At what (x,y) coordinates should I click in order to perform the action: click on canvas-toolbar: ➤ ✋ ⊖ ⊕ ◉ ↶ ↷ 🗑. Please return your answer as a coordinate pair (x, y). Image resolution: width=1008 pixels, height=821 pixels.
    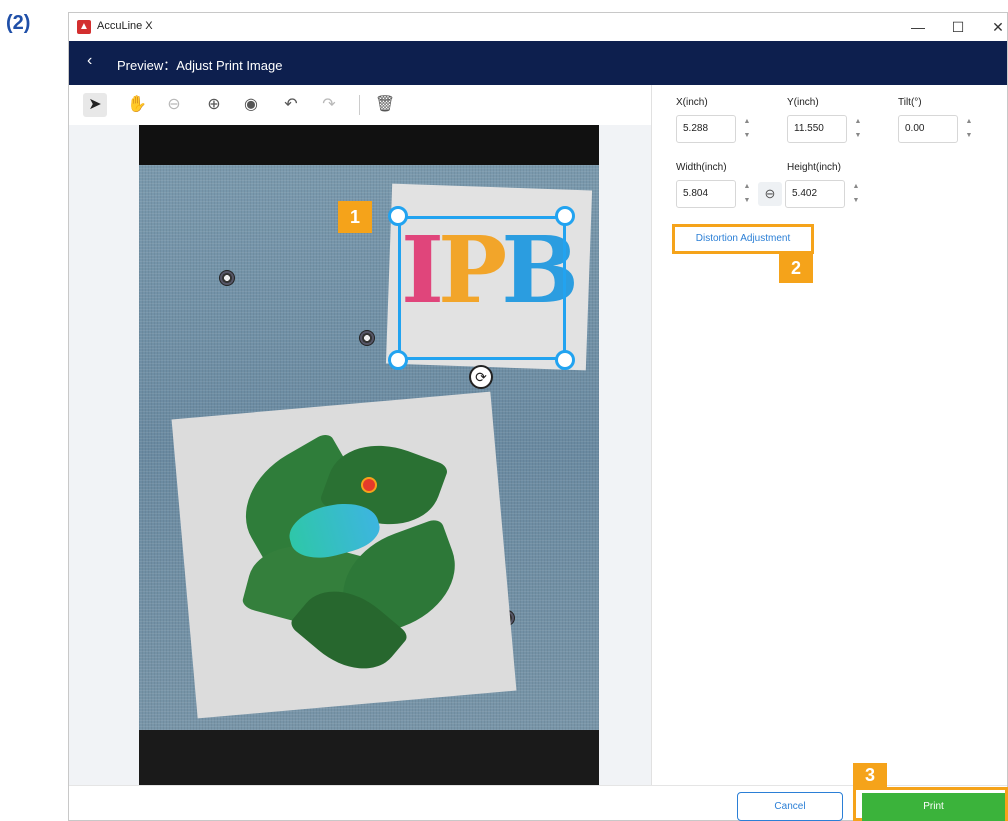
    Looking at the image, I should click on (360, 105).